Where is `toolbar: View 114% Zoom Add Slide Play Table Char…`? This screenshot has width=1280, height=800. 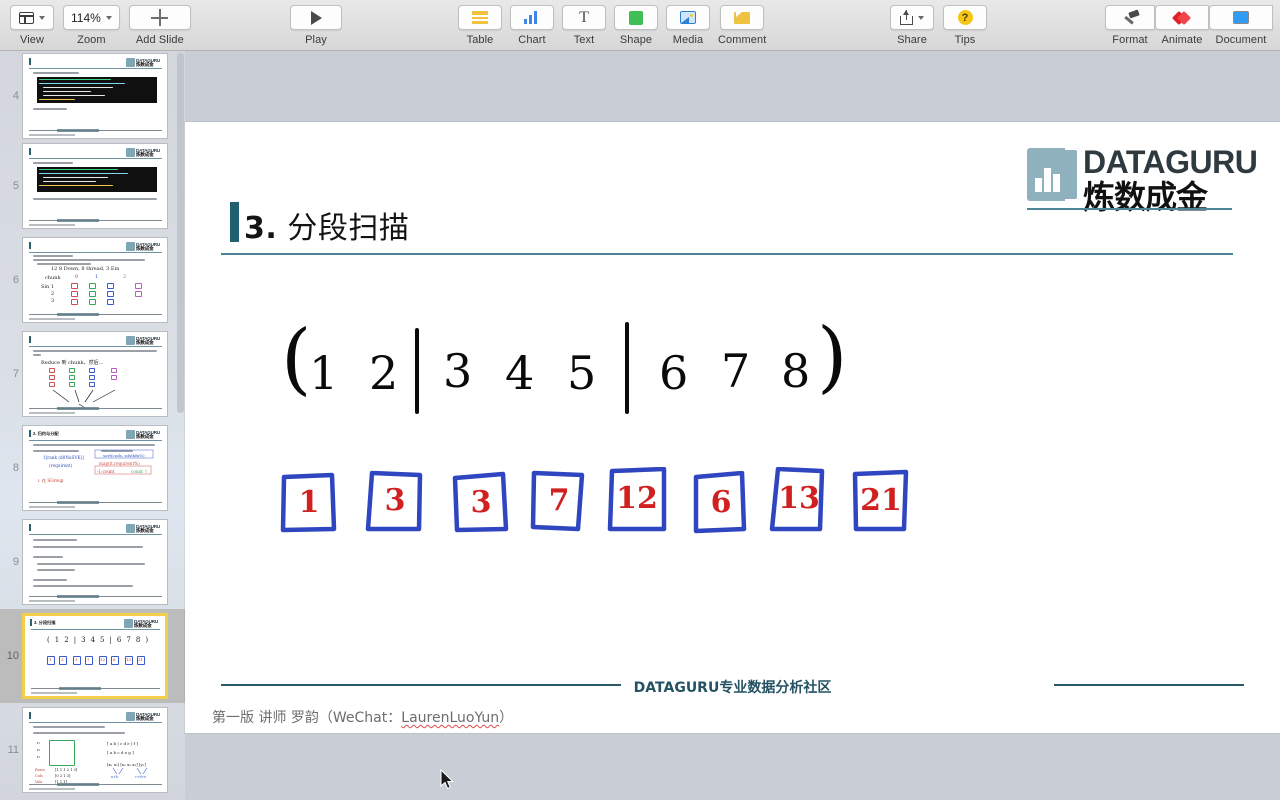 toolbar: View 114% Zoom Add Slide Play Table Char… is located at coordinates (640, 25).